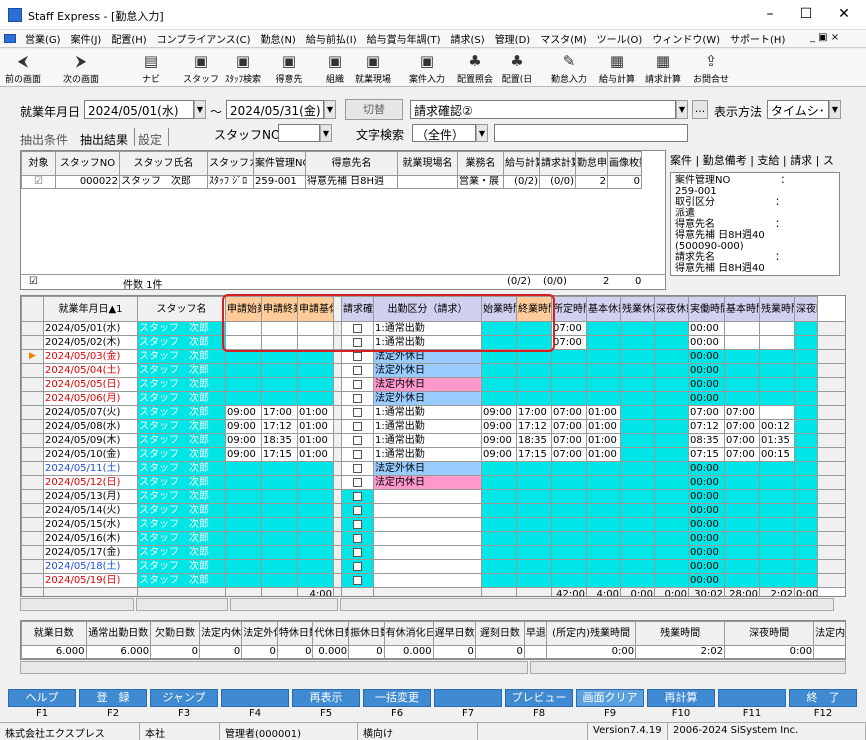 This screenshot has width=866, height=740. I want to click on column-header: 請求計算, so click(557, 163).